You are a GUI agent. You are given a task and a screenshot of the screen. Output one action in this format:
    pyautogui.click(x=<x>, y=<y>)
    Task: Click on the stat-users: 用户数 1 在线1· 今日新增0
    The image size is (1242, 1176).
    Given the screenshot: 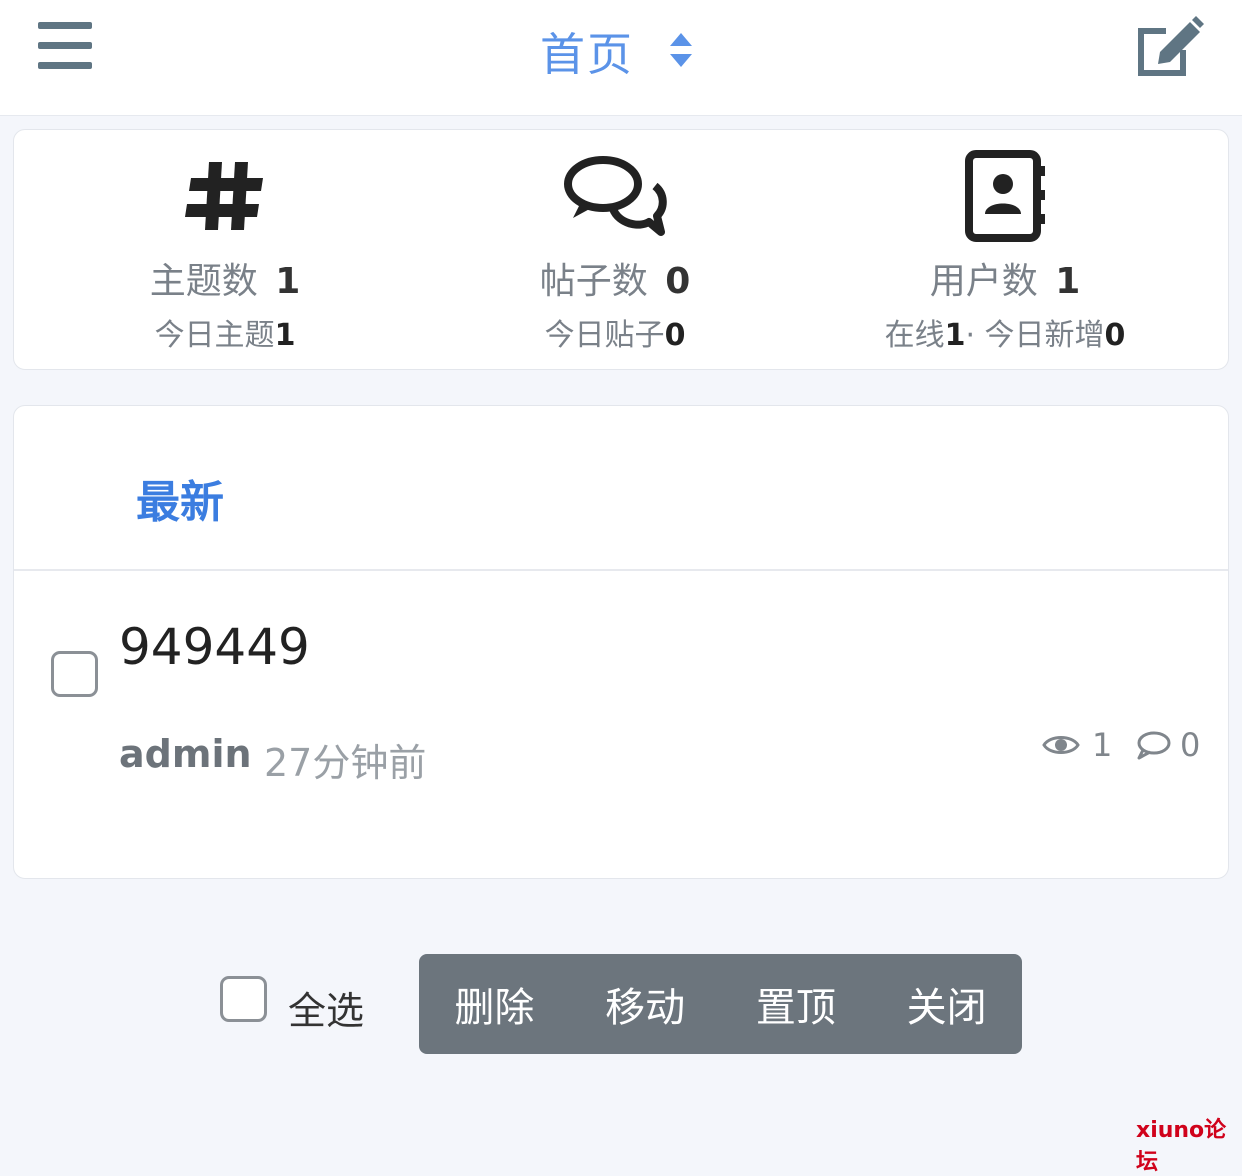 What is the action you would take?
    pyautogui.click(x=1005, y=241)
    